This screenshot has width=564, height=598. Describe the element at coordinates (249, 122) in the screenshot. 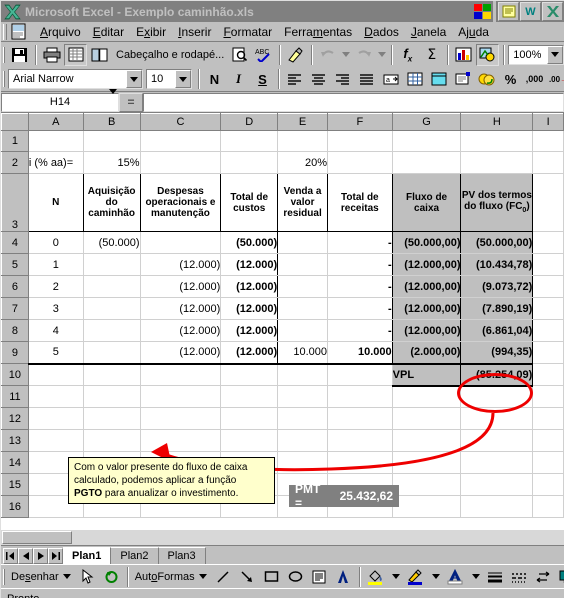

I see `col-header-D: D` at that location.